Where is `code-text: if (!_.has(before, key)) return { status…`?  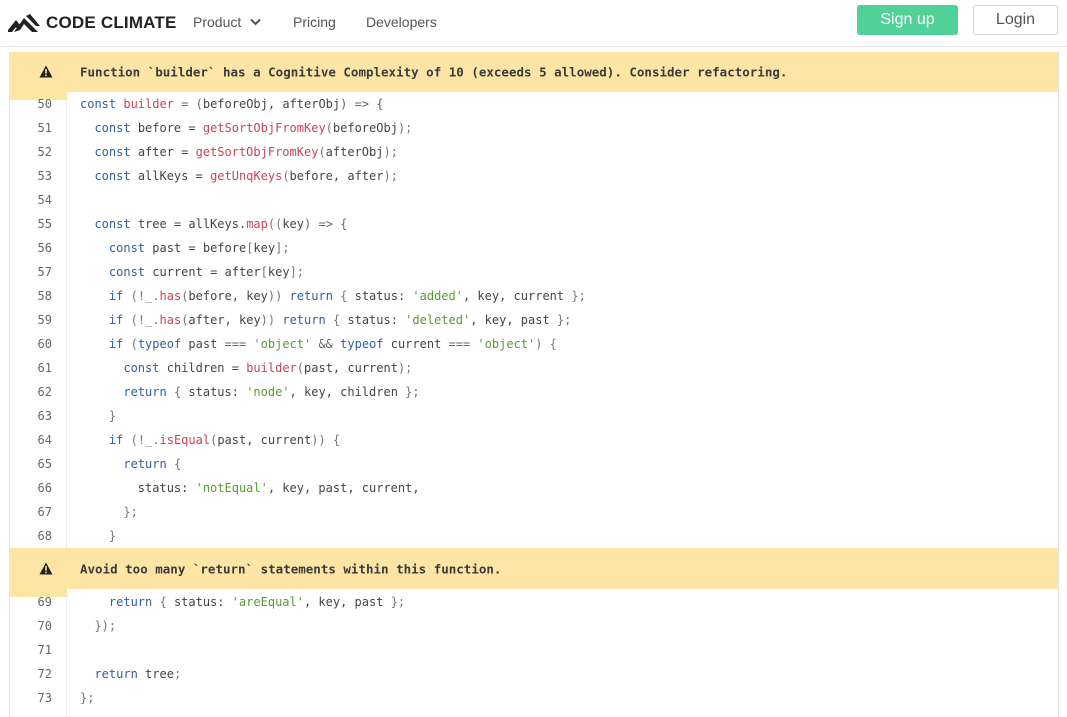 code-text: if (!_.has(before, key)) return { status… is located at coordinates (347, 296).